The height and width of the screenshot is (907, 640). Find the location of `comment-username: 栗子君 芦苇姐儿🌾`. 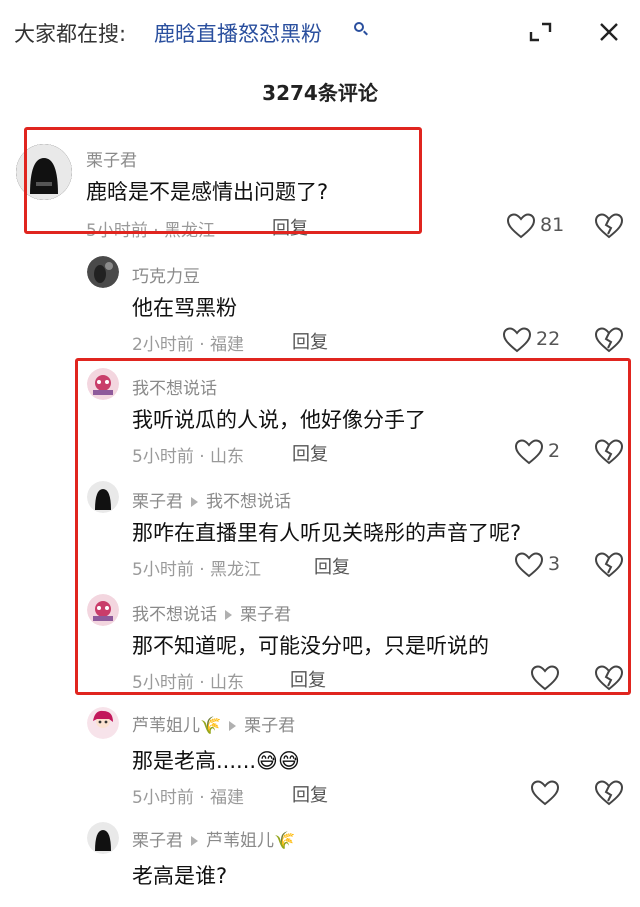

comment-username: 栗子君 芦苇姐儿🌾 is located at coordinates (213, 838).